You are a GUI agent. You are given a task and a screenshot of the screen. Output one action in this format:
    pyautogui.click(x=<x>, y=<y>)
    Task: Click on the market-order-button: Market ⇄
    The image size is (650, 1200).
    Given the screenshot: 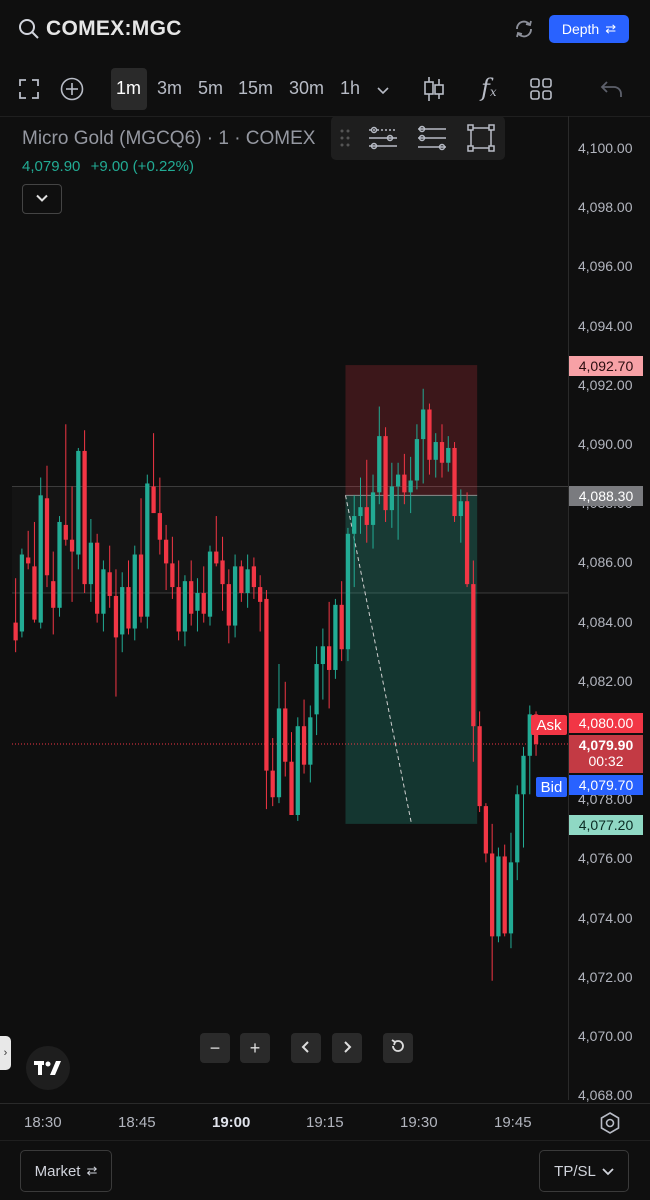 What is the action you would take?
    pyautogui.click(x=66, y=1171)
    